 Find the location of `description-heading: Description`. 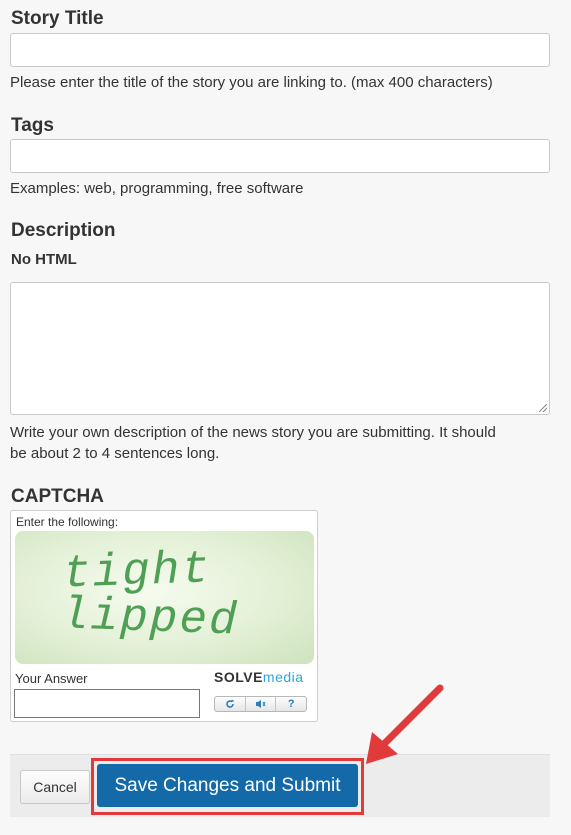

description-heading: Description is located at coordinates (63, 230).